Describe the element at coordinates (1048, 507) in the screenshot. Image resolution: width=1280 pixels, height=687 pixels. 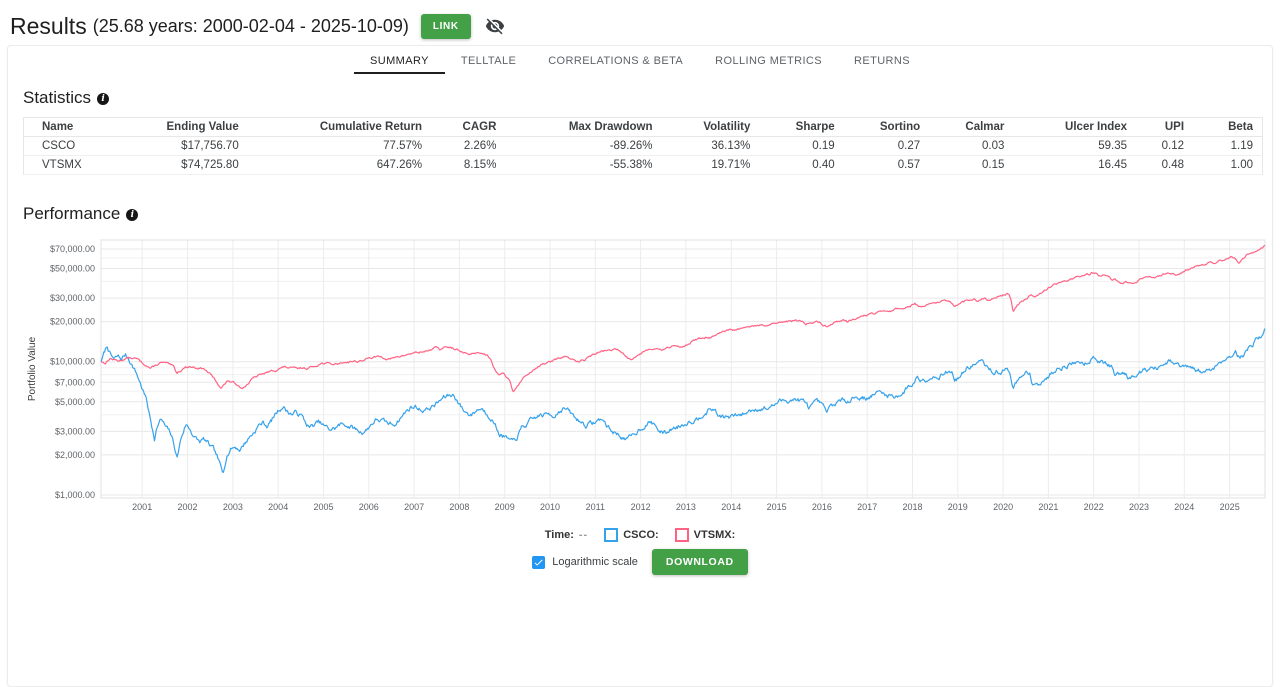
I see `x-axis-tick-label: 2021` at that location.